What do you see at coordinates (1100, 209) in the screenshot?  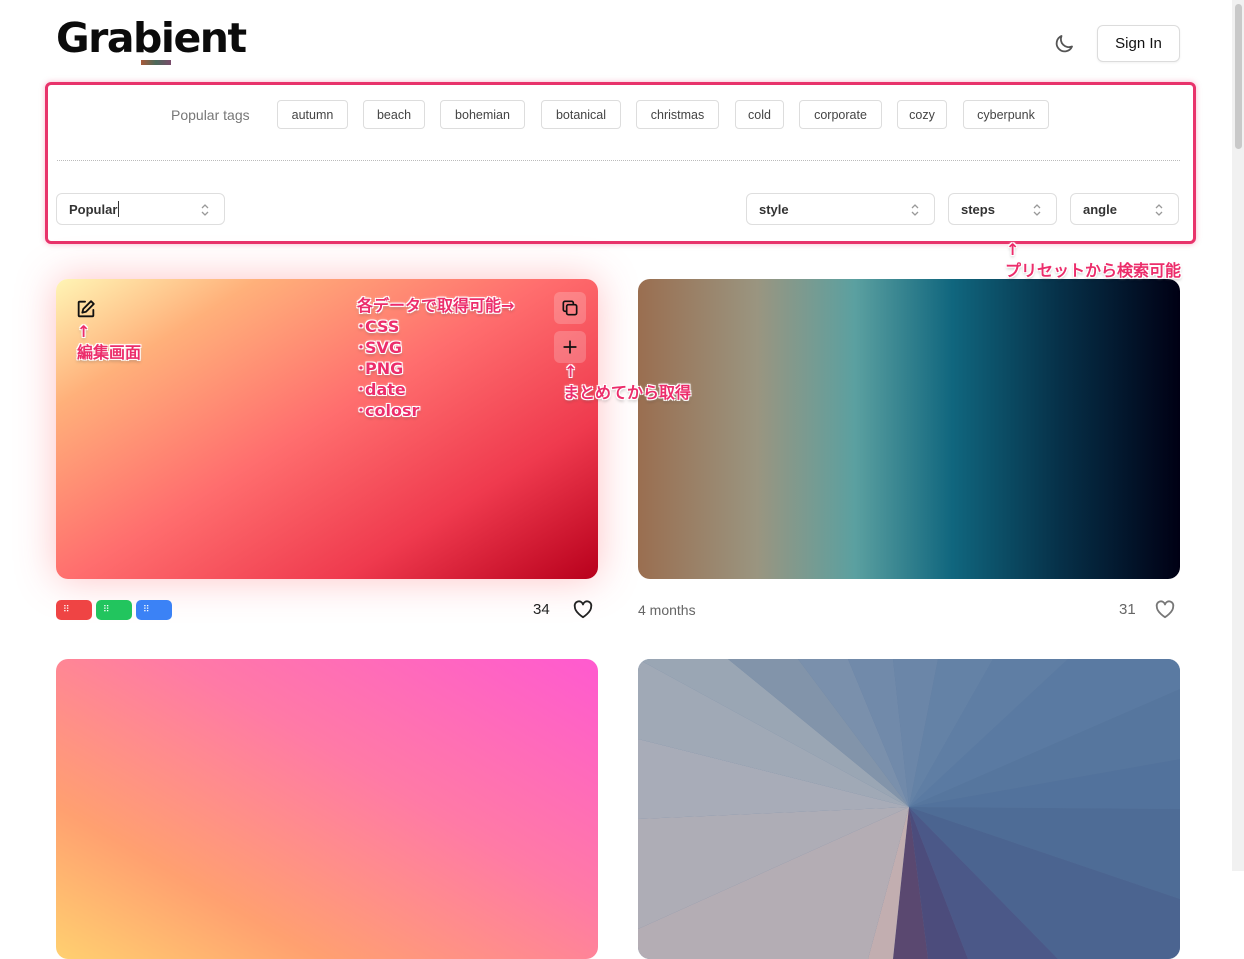 I see `angle-select-value: angle` at bounding box center [1100, 209].